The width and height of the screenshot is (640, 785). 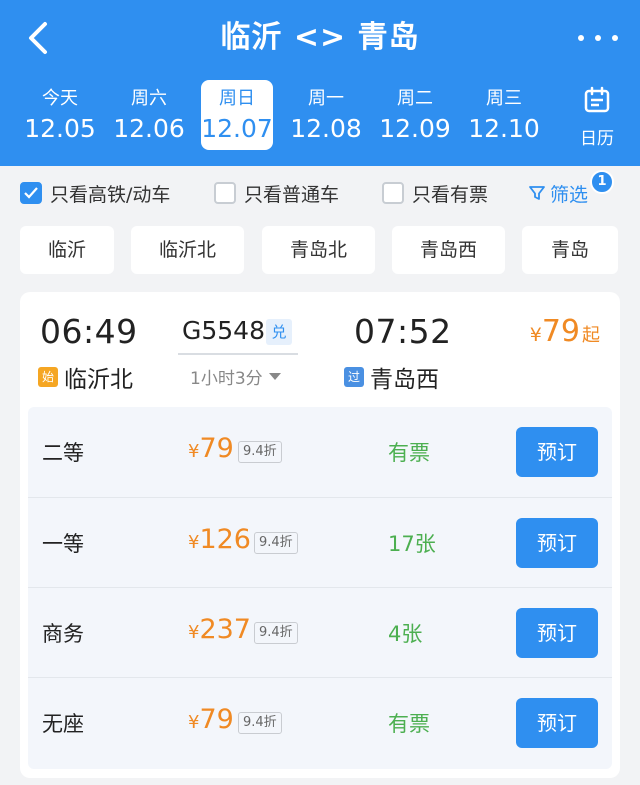 I want to click on date-value: 12.06, so click(x=149, y=128).